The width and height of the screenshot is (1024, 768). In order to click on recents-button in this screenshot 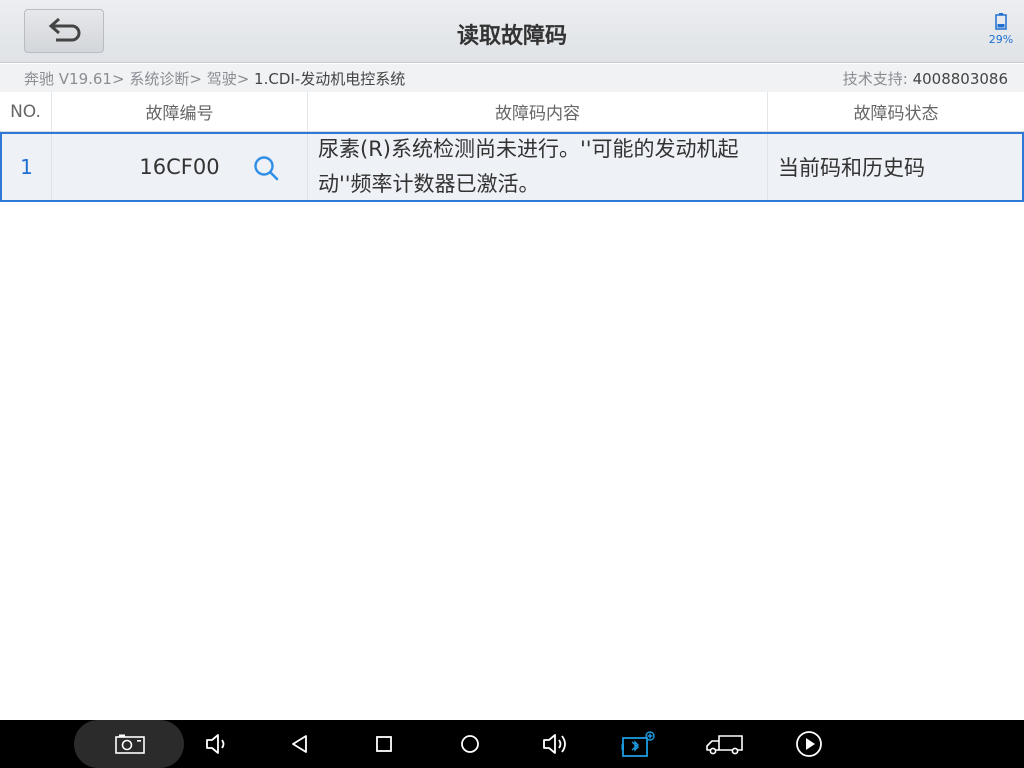, I will do `click(384, 744)`.